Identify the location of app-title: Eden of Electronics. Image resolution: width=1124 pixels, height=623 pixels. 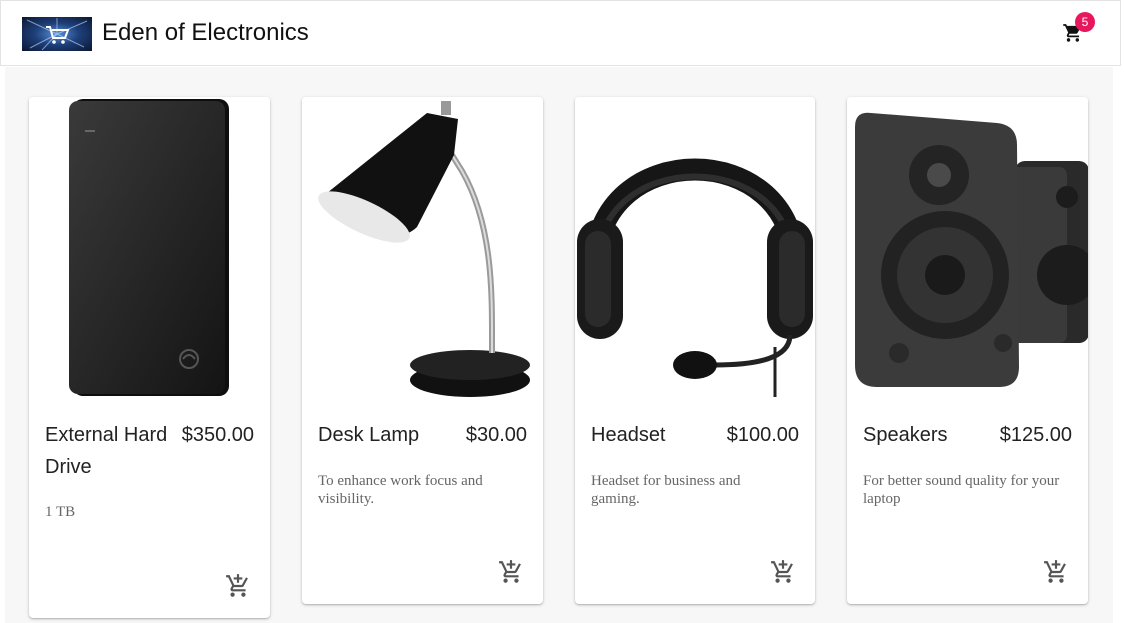
(205, 32).